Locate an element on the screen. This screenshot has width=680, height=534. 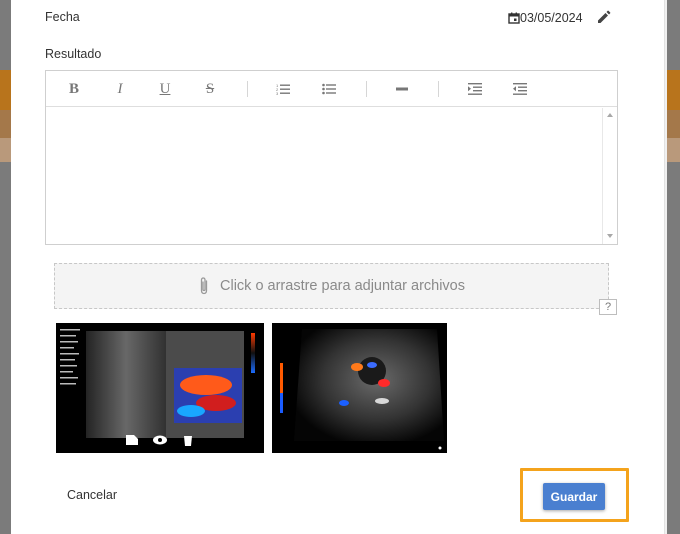
bullet-list-icon is located at coordinates (329, 89).